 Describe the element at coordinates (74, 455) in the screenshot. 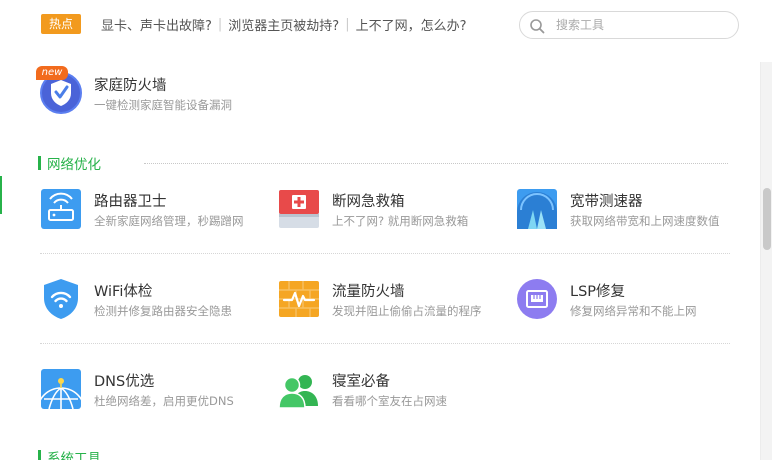

I see `section-title: 系统工具` at that location.